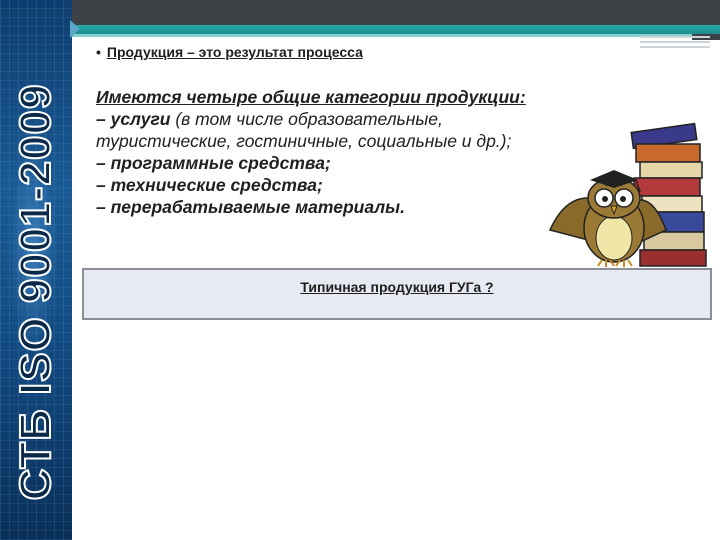 This screenshot has height=540, width=720. I want to click on list-item-lead: – перерабатываемые материалы., so click(250, 207).